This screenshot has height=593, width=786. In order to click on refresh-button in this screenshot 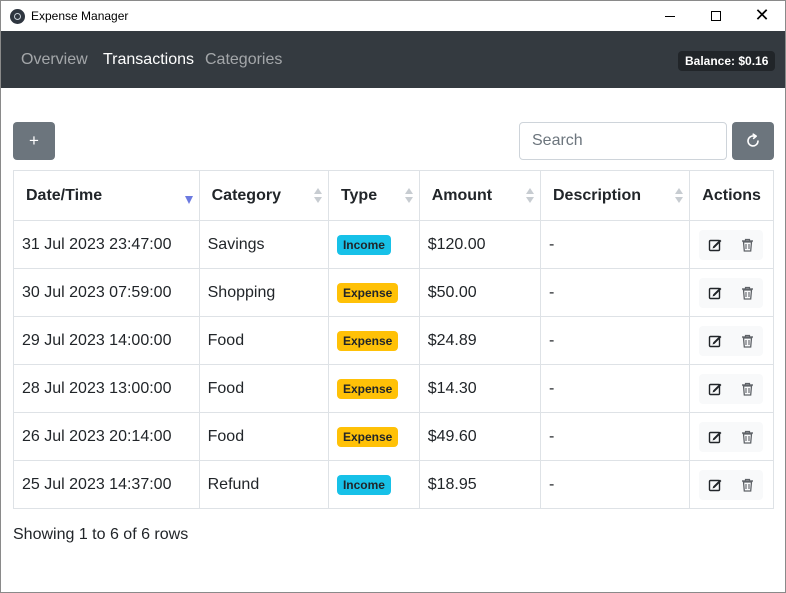, I will do `click(753, 141)`.